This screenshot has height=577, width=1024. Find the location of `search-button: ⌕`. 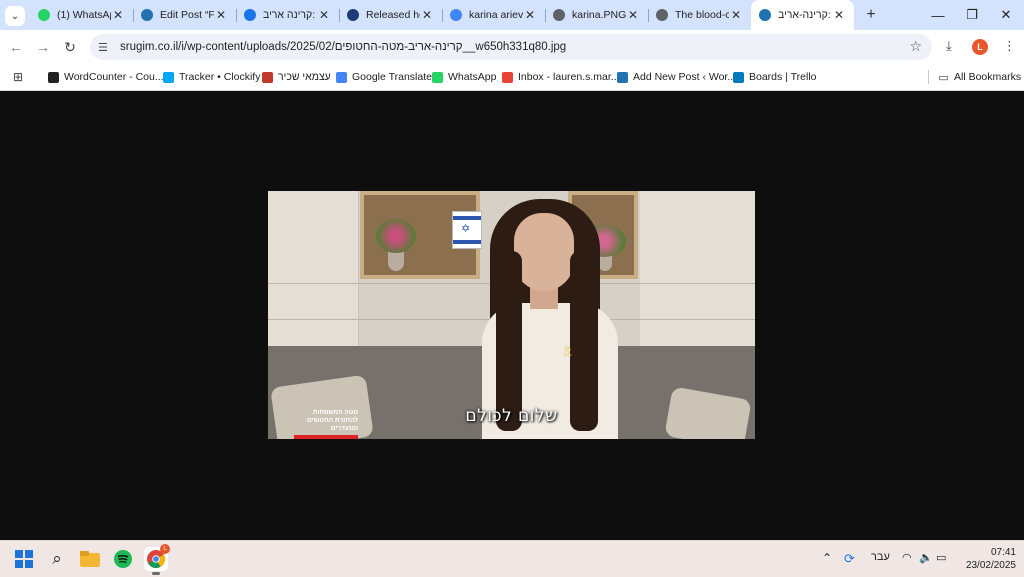

search-button: ⌕ is located at coordinates (57, 559).